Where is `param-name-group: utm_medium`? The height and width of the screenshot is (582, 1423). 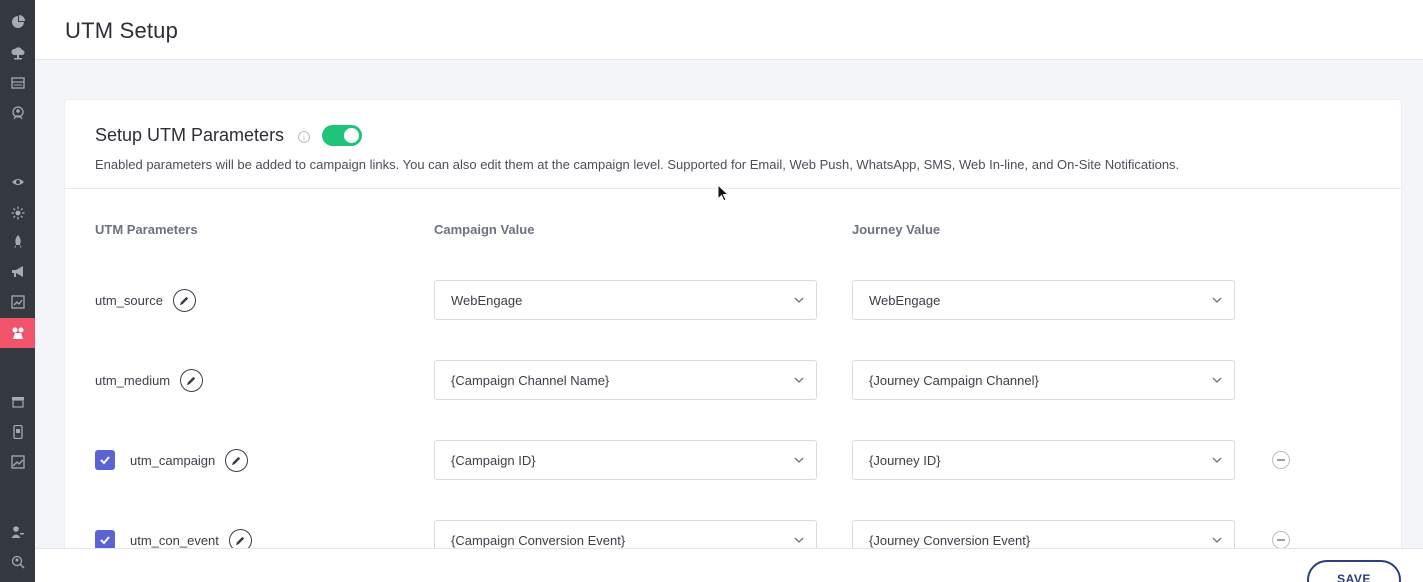
param-name-group: utm_medium is located at coordinates (149, 380).